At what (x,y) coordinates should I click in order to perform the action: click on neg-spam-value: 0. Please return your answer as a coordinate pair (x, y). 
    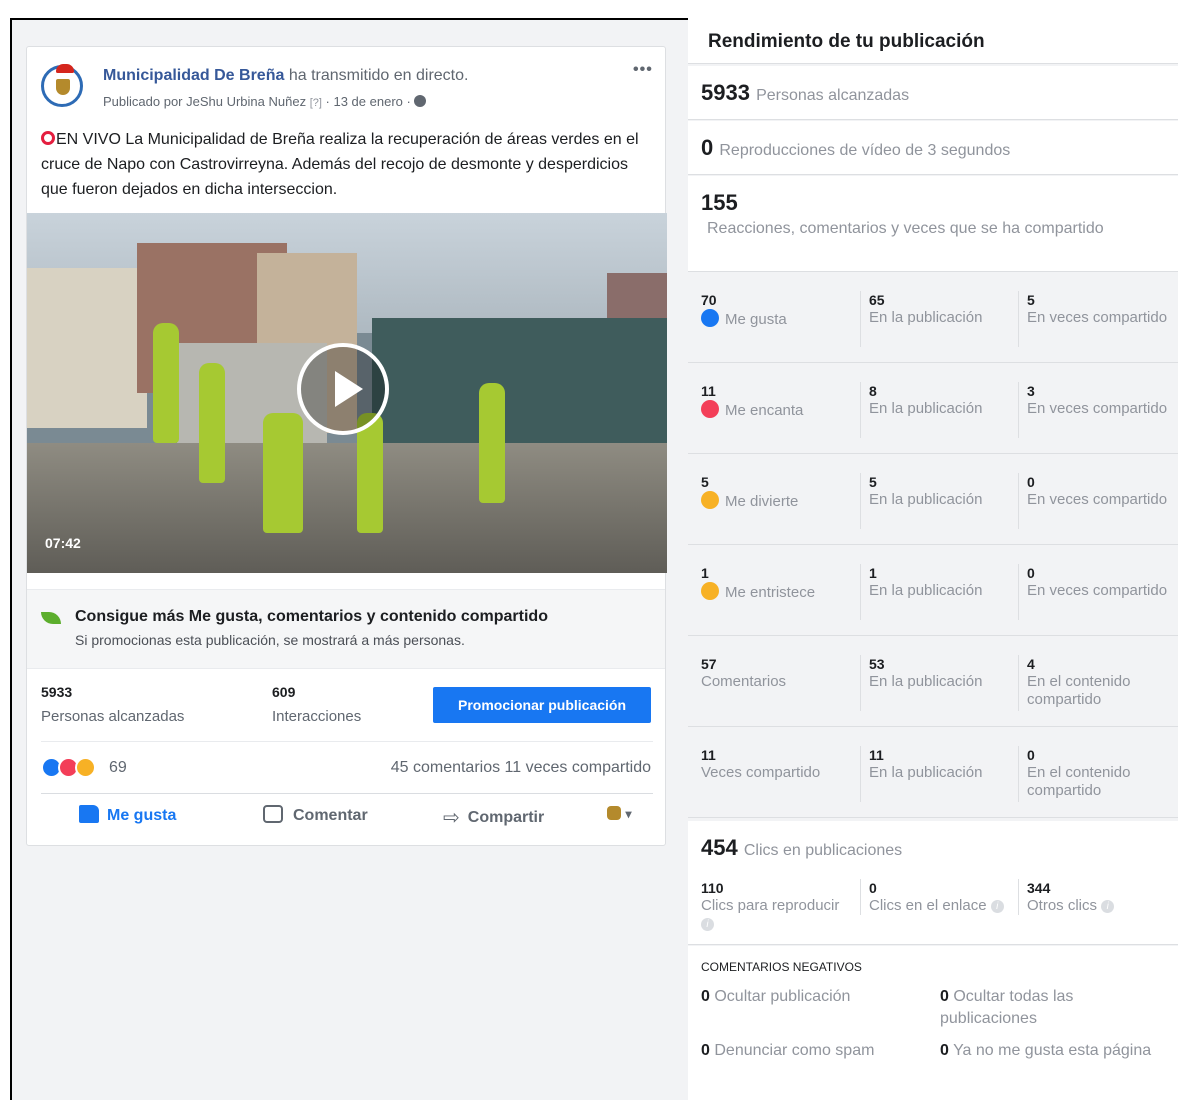
    Looking at the image, I should click on (705, 1050).